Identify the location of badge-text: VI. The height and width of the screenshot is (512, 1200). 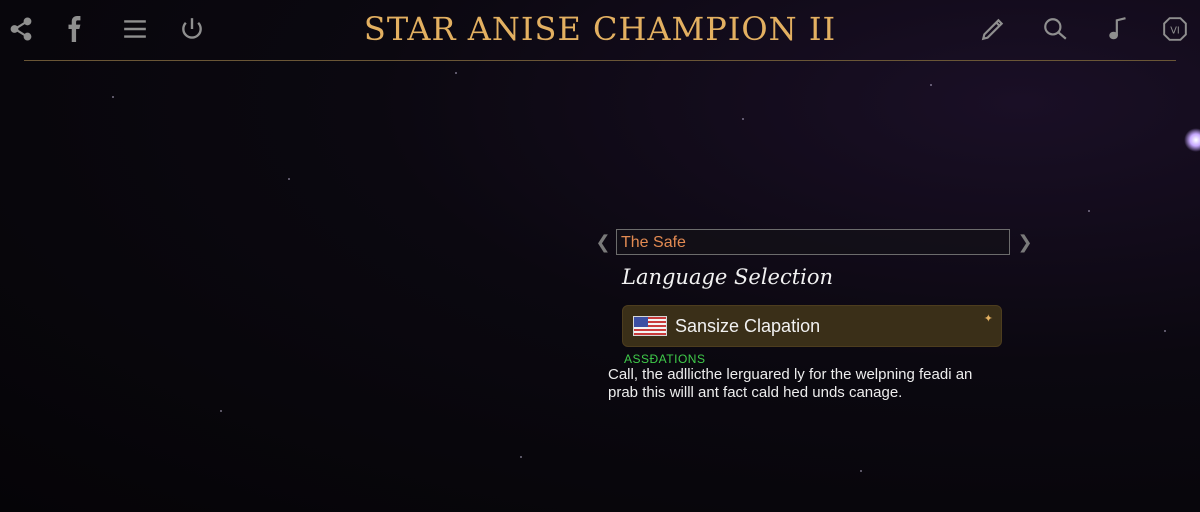
(1175, 30).